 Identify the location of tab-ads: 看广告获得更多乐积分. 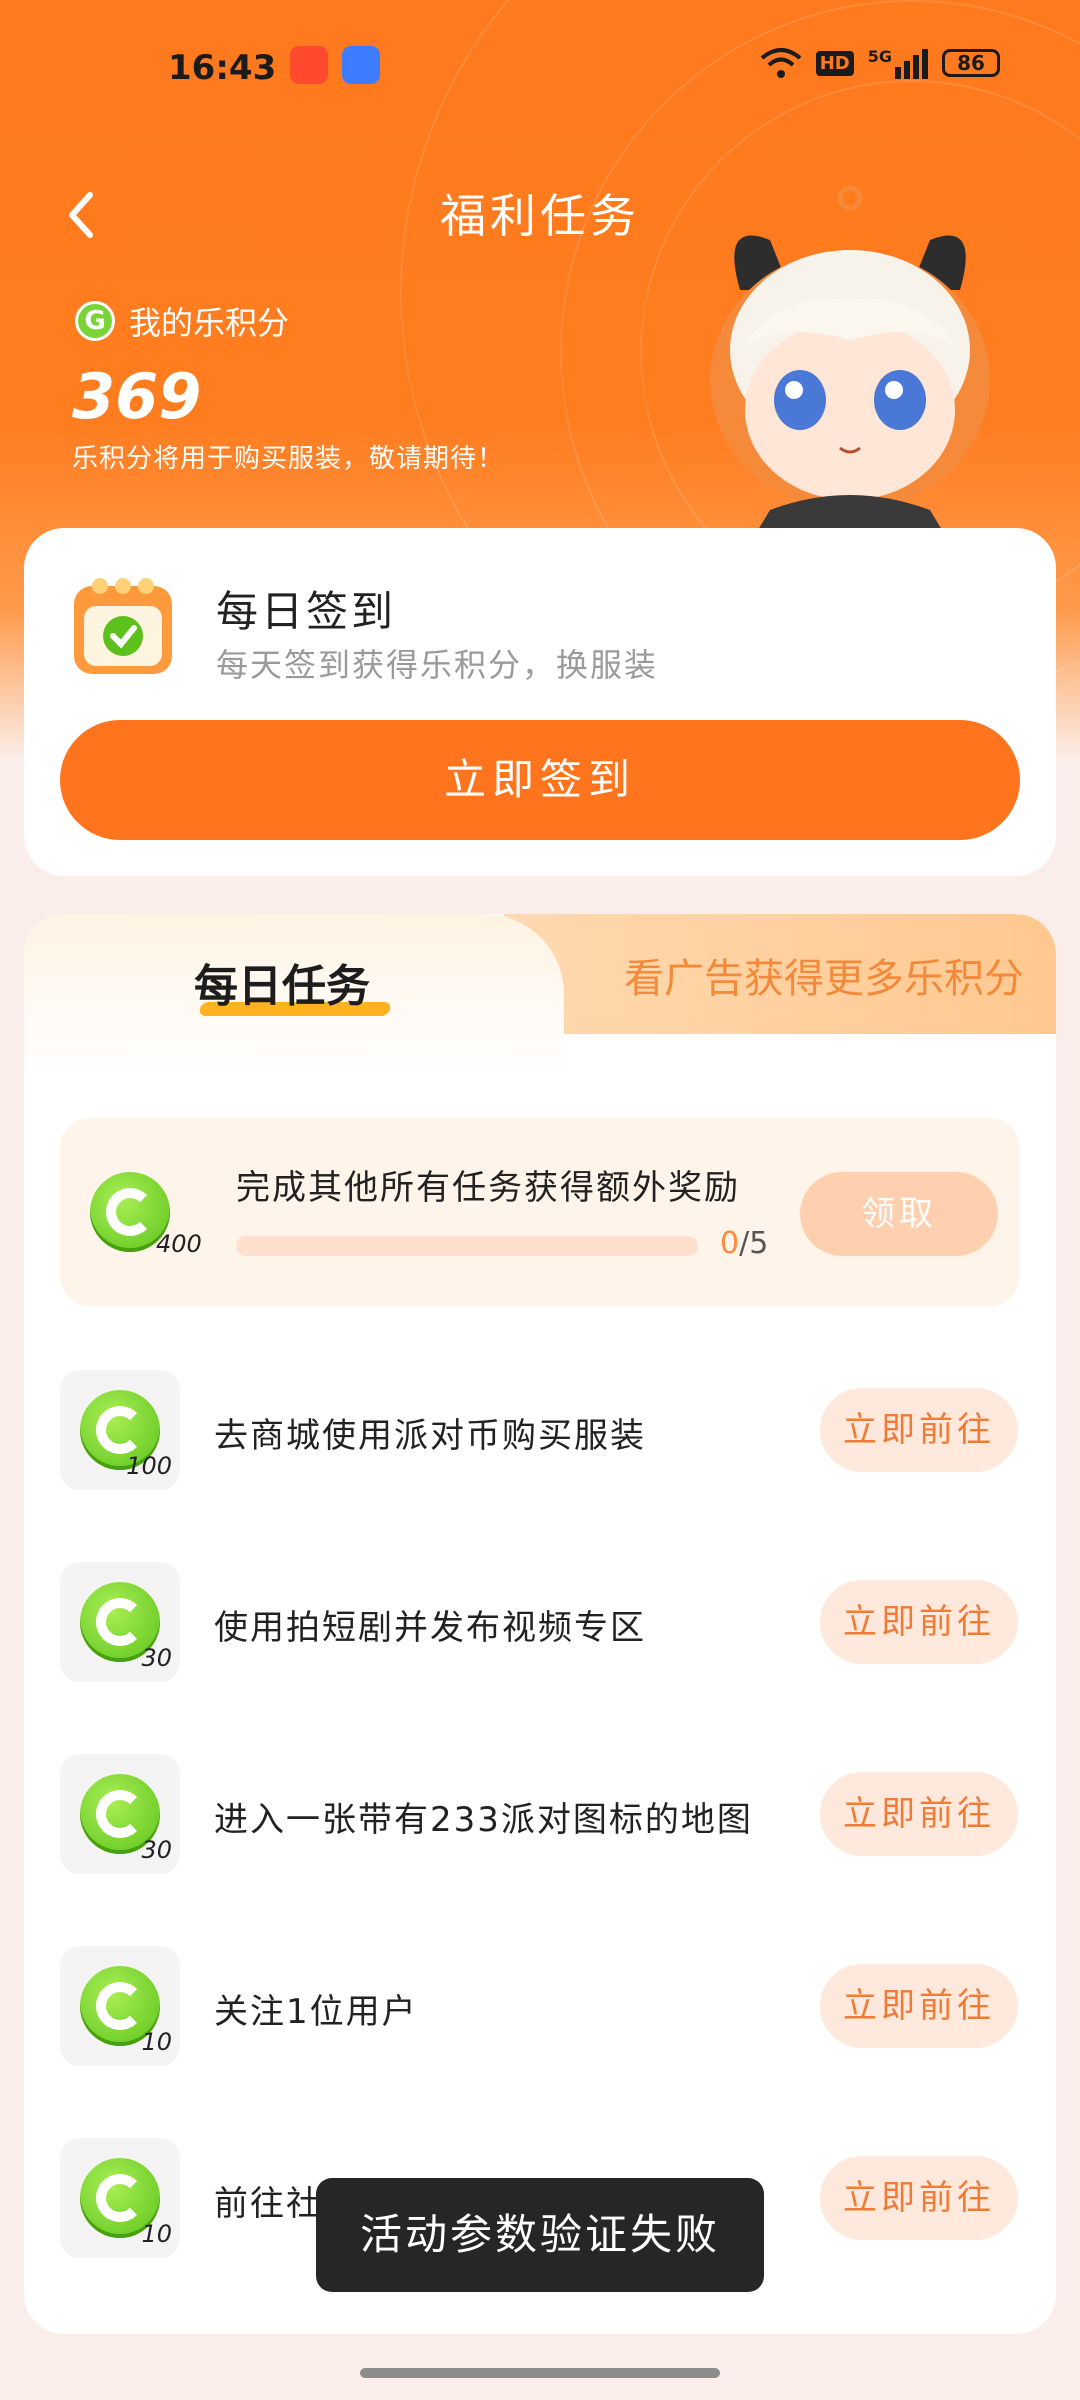
(780, 974).